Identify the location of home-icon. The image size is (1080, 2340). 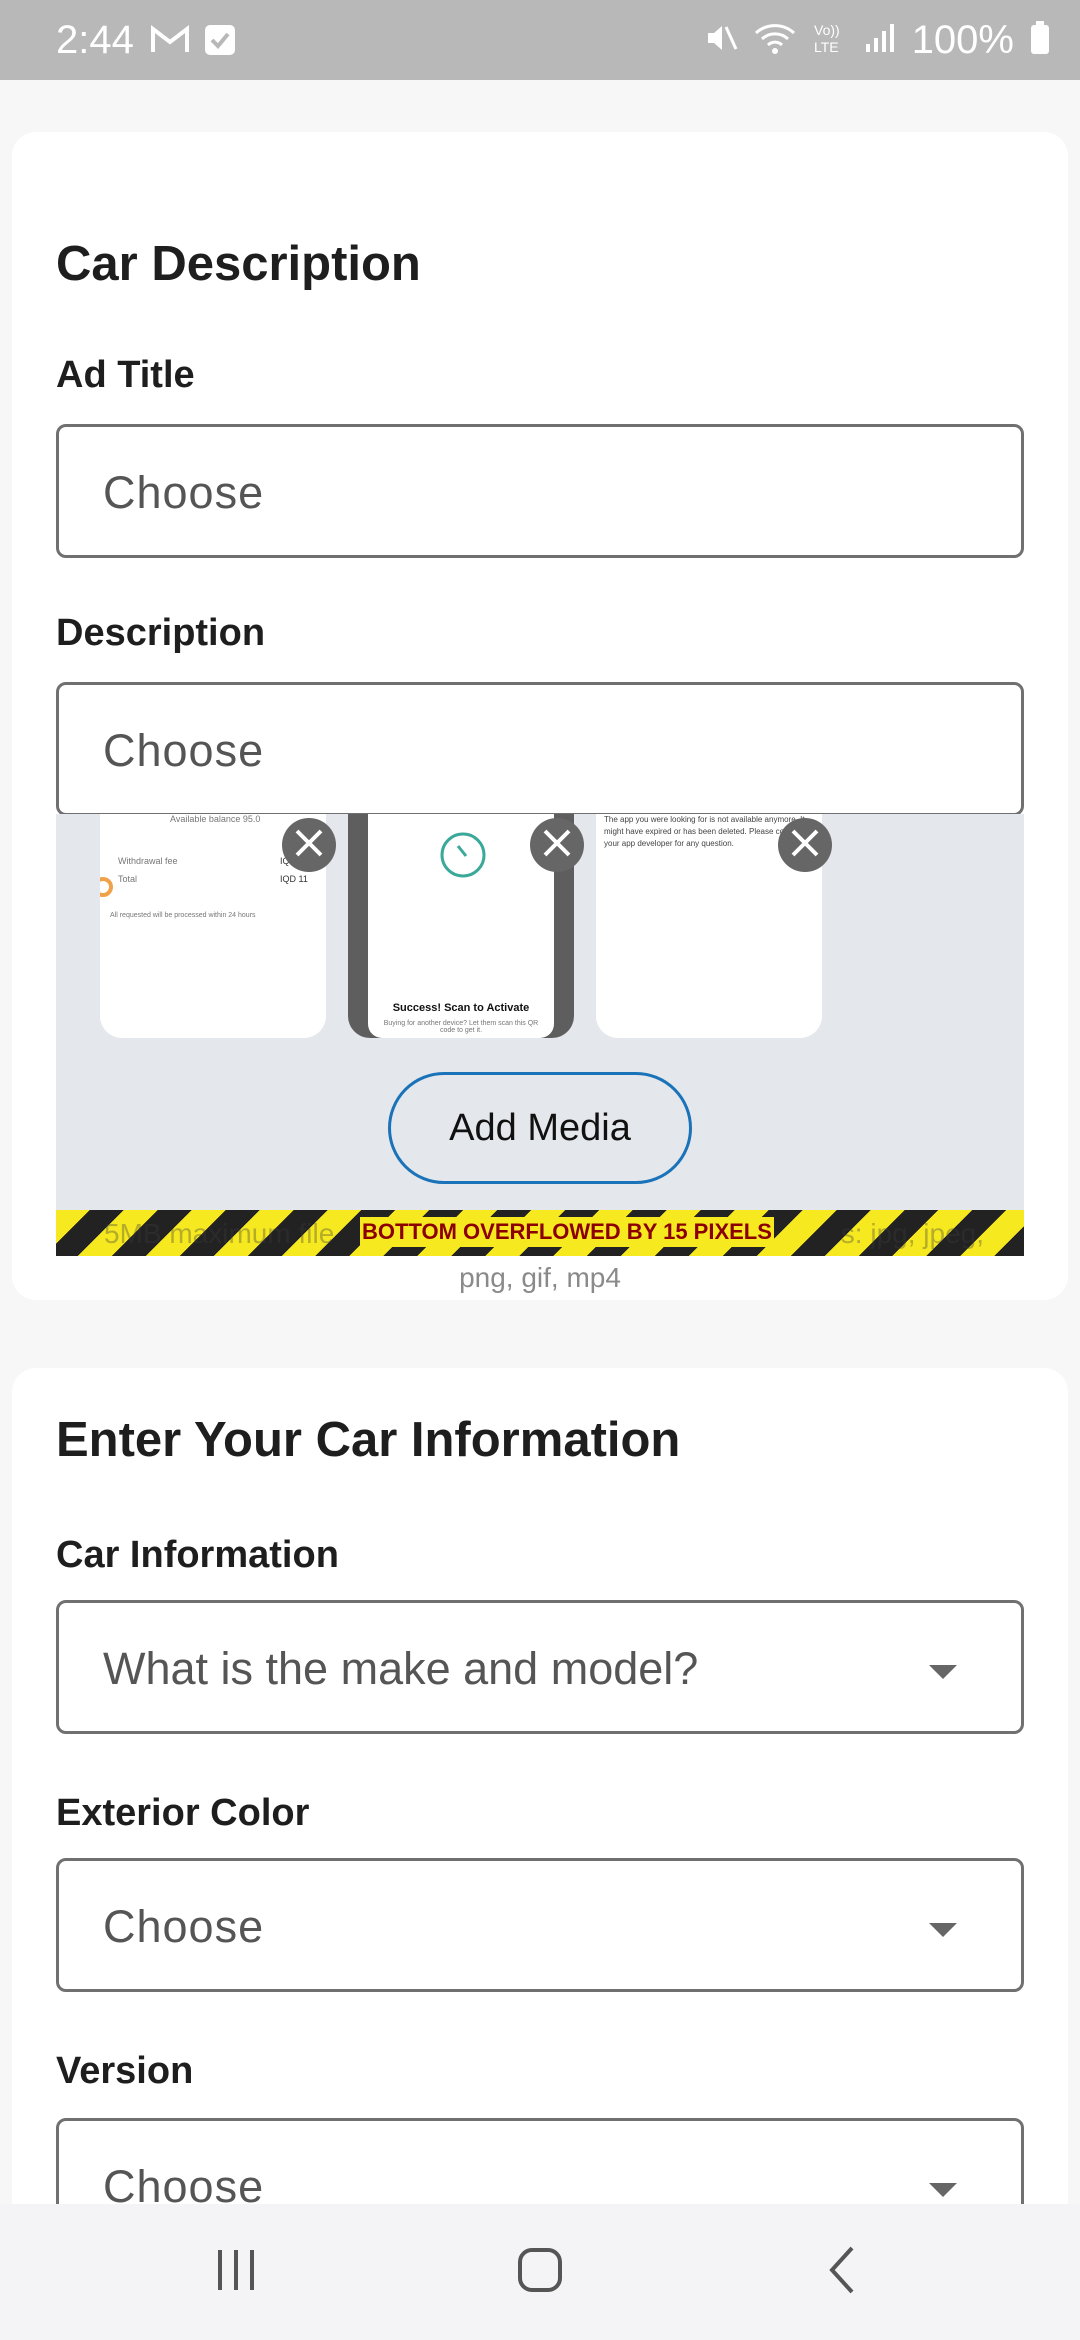
(540, 2272).